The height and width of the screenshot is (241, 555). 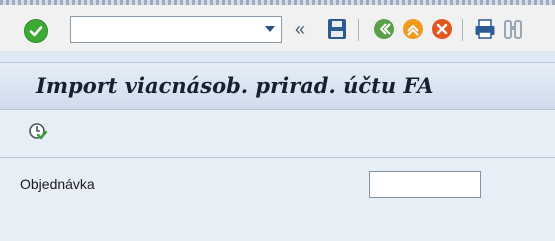 What do you see at coordinates (38, 132) in the screenshot?
I see `execute-icon` at bounding box center [38, 132].